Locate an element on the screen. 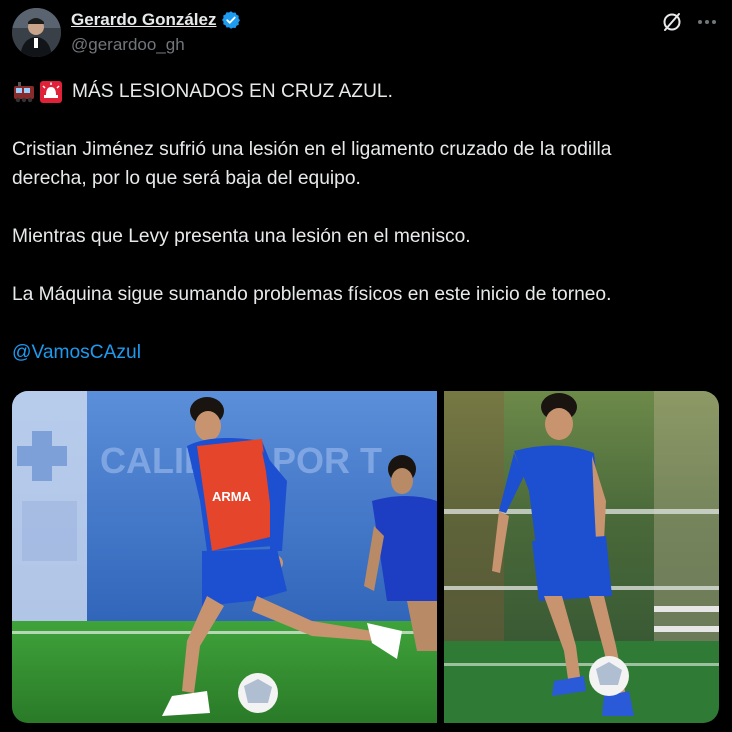  grok-icon is located at coordinates (672, 22).